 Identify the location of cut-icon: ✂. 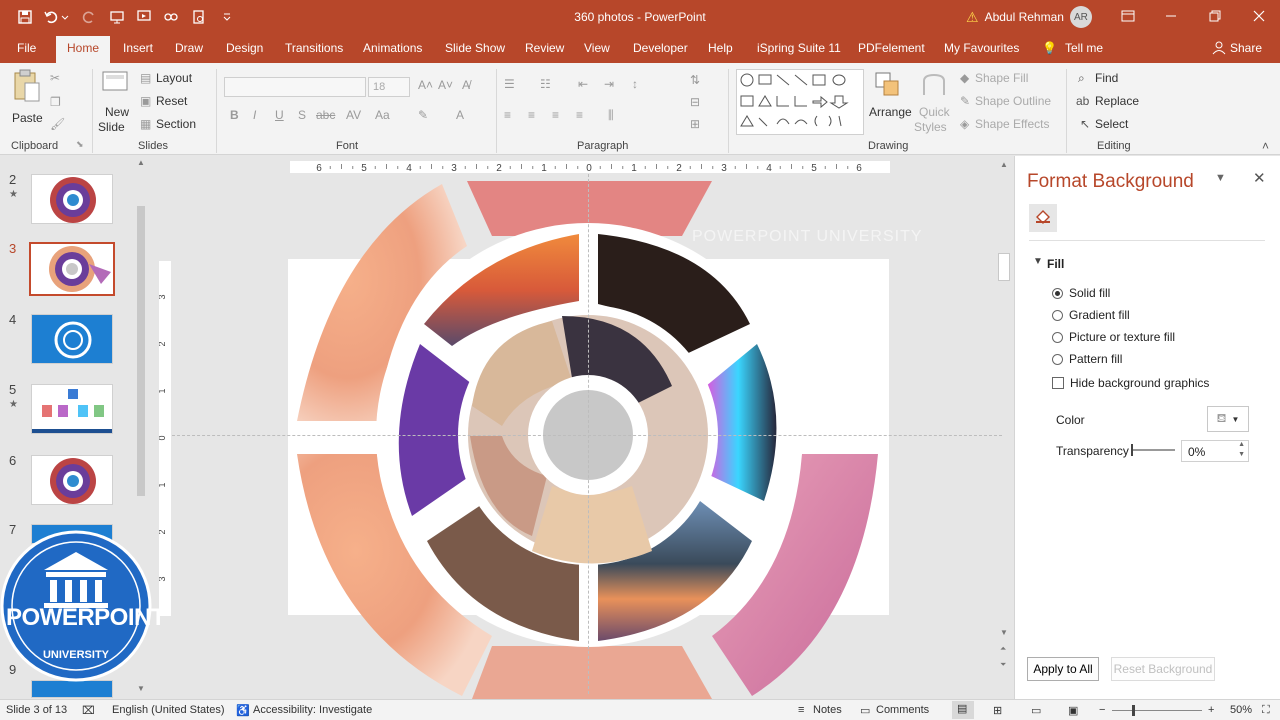
(55, 78).